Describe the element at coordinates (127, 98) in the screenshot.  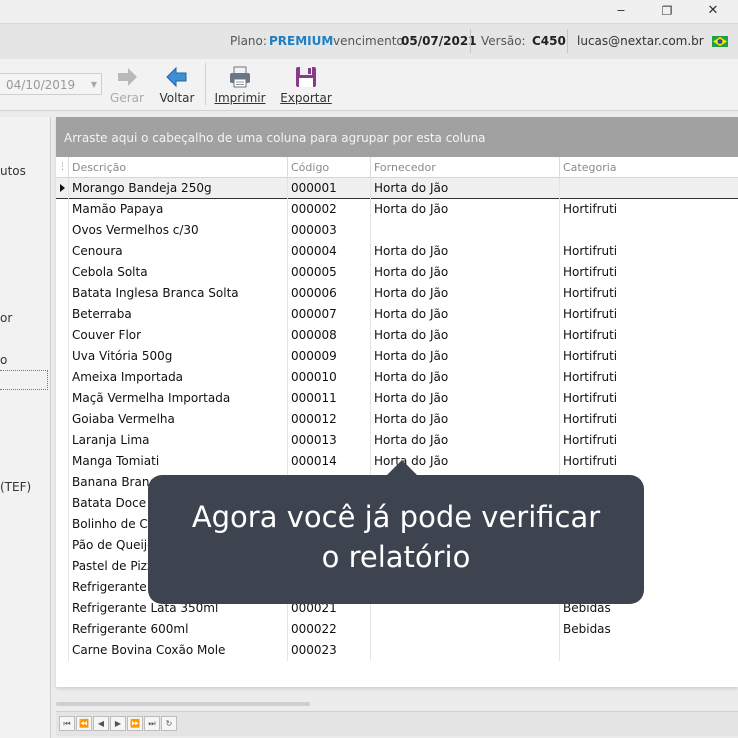
I see `gerar-label: Gerar` at that location.